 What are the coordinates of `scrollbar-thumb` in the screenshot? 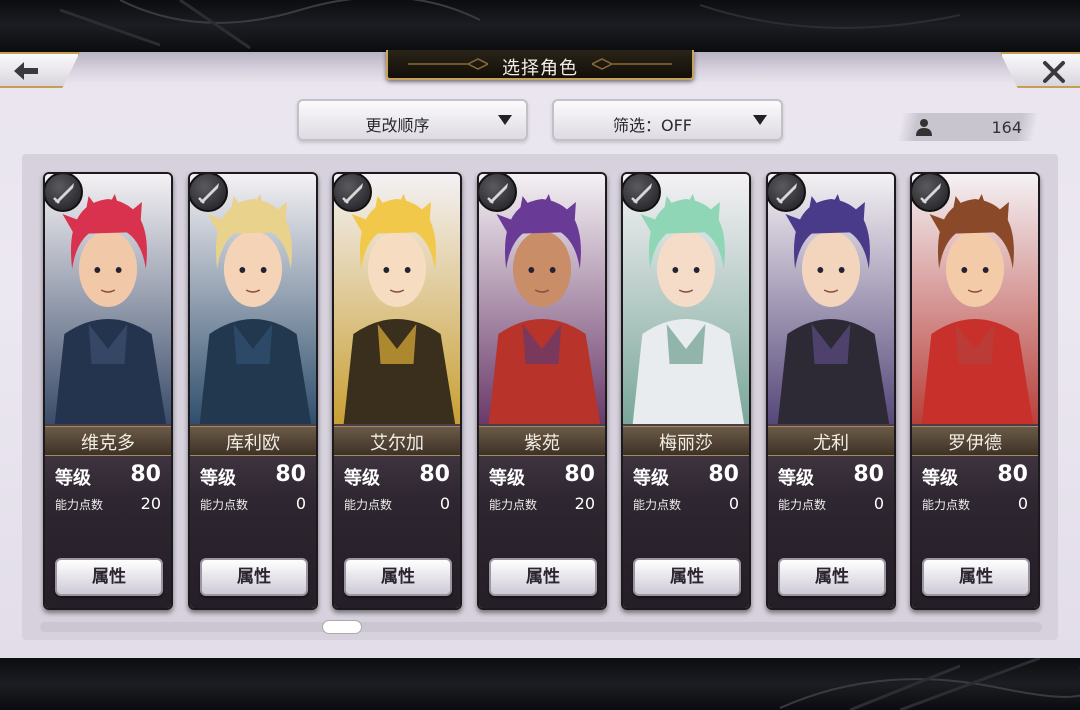 It's located at (342, 627).